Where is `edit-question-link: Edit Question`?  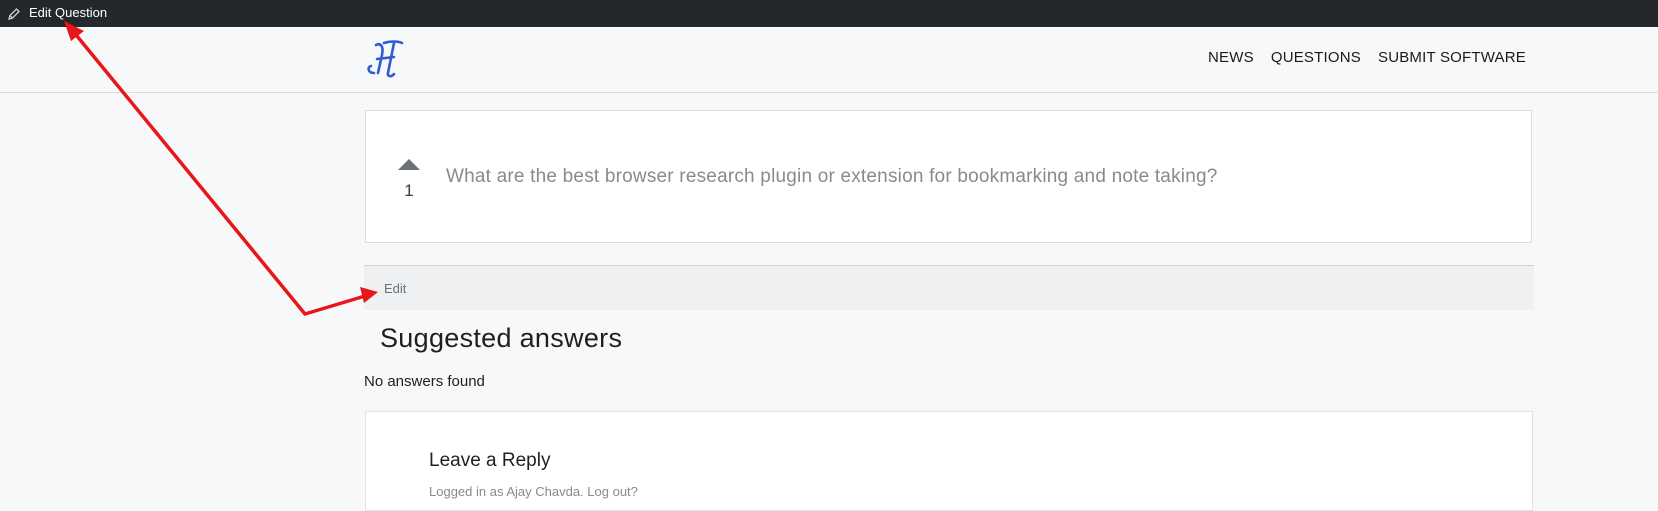 edit-question-link: Edit Question is located at coordinates (68, 13).